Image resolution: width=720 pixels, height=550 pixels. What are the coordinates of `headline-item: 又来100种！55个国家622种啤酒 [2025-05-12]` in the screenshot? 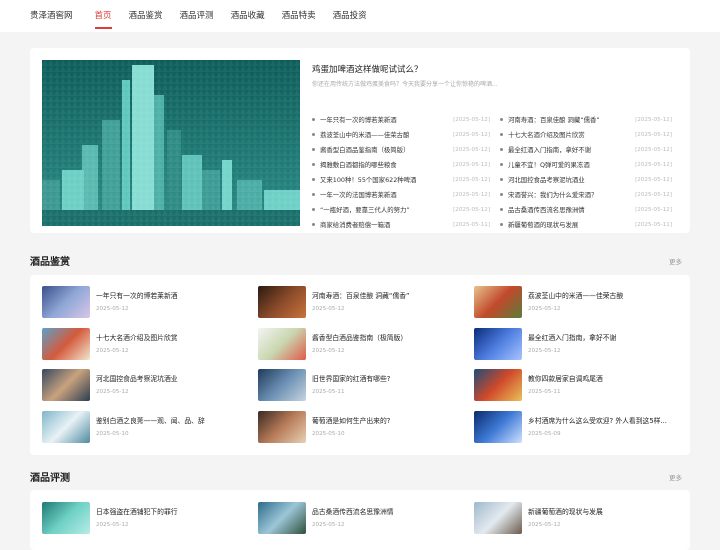 It's located at (406, 179).